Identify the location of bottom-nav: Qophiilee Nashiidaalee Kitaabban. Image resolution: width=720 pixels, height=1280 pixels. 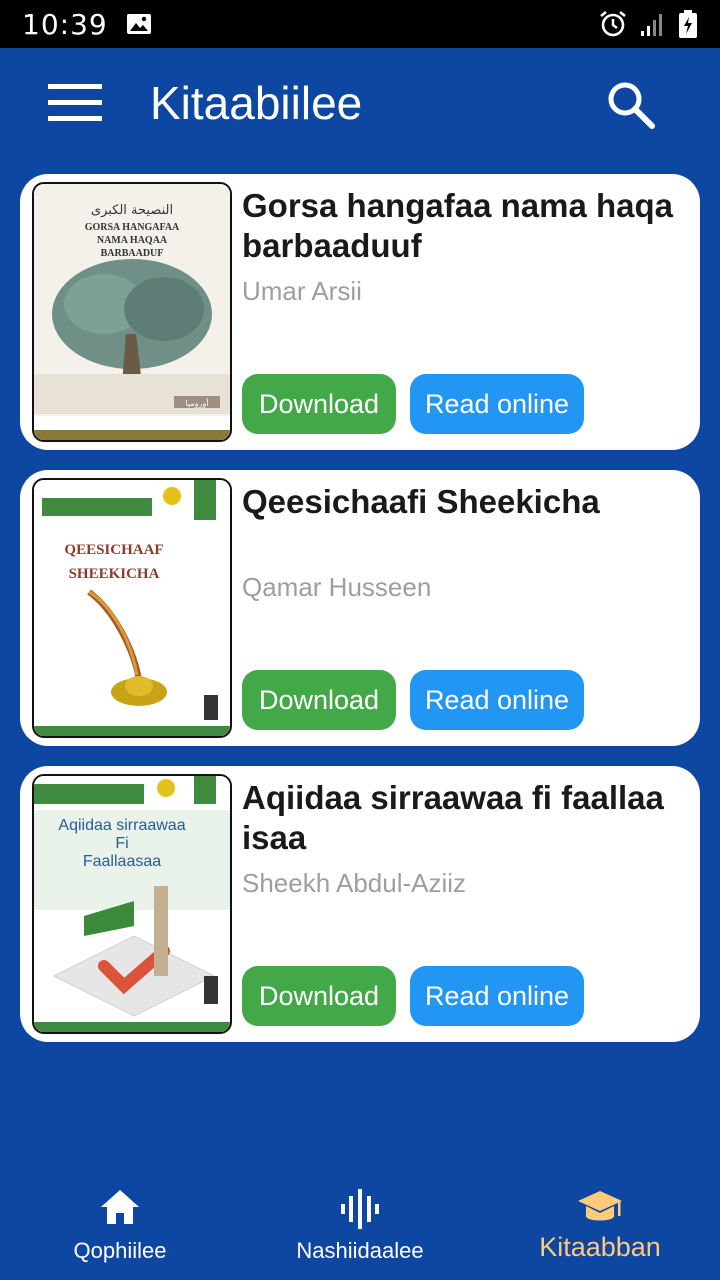
(360, 1223).